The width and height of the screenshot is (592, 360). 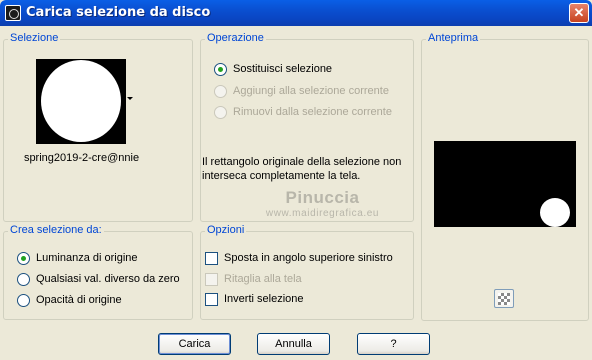 What do you see at coordinates (118, 12) in the screenshot?
I see `window-title: Carica selezione da disco` at bounding box center [118, 12].